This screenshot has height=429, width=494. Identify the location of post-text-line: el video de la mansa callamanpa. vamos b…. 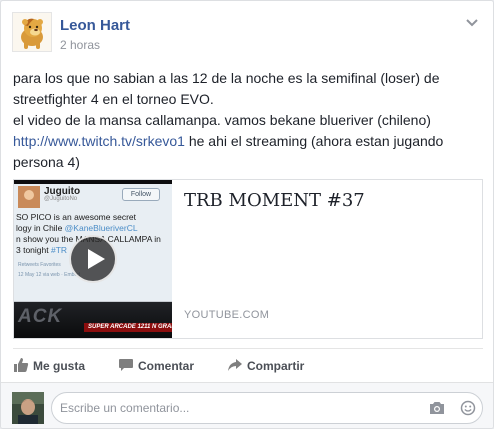
(222, 120).